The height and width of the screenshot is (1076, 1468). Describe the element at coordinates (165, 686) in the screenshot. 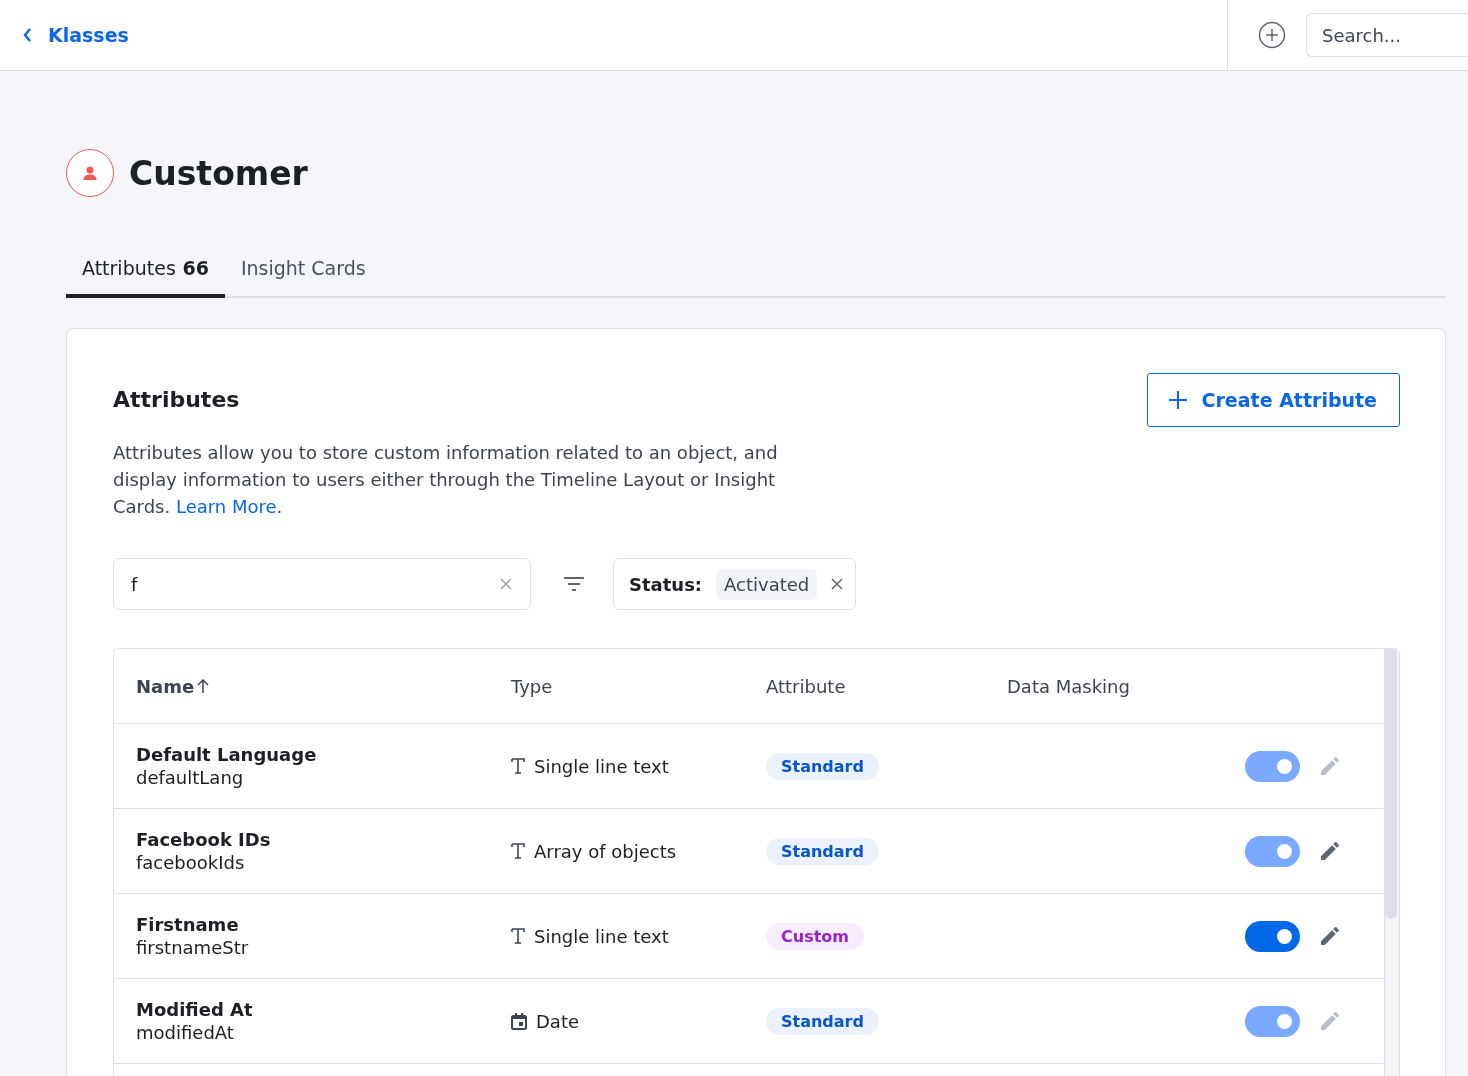

I see `column-header: Name` at that location.